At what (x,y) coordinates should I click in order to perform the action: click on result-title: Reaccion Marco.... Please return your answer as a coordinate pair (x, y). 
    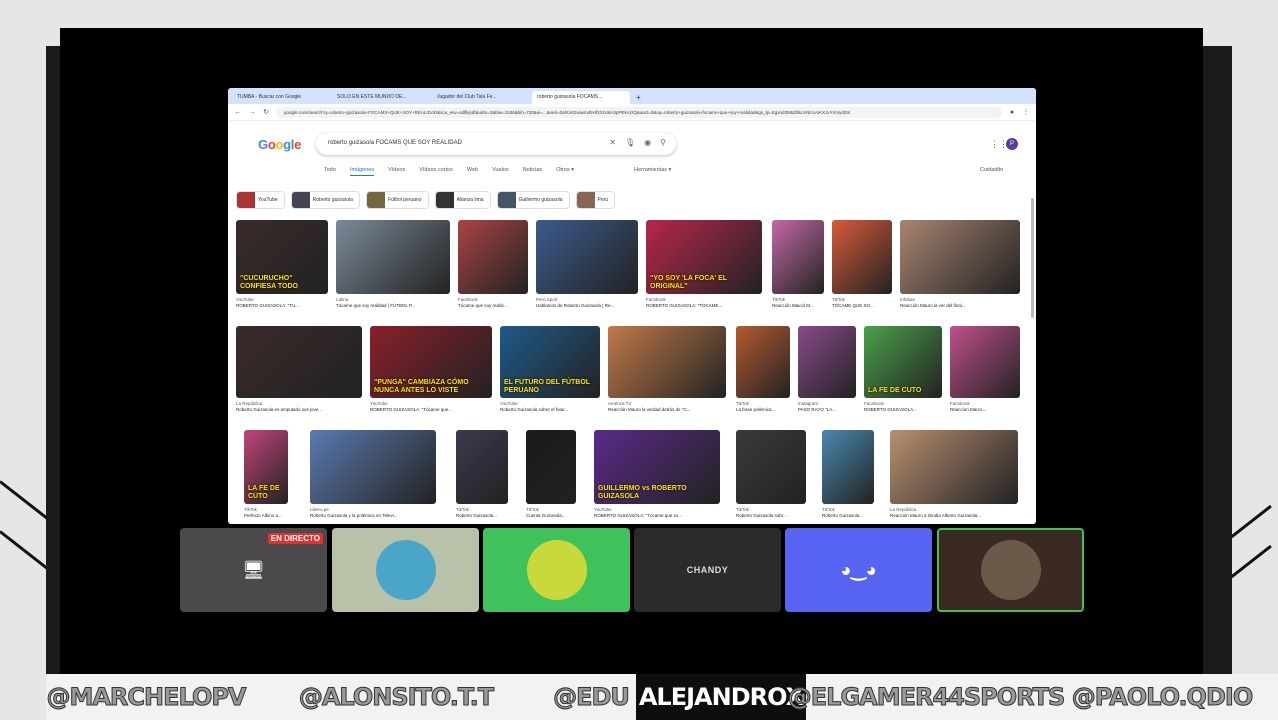
    Looking at the image, I should click on (985, 409).